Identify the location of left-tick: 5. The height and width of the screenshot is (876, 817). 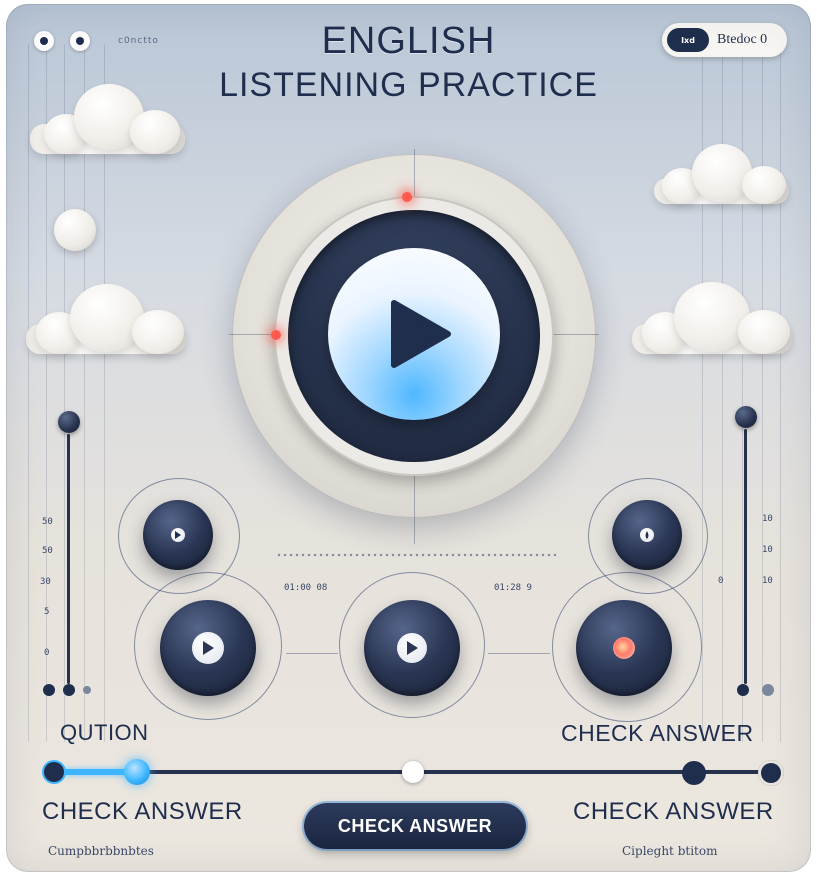
(47, 612).